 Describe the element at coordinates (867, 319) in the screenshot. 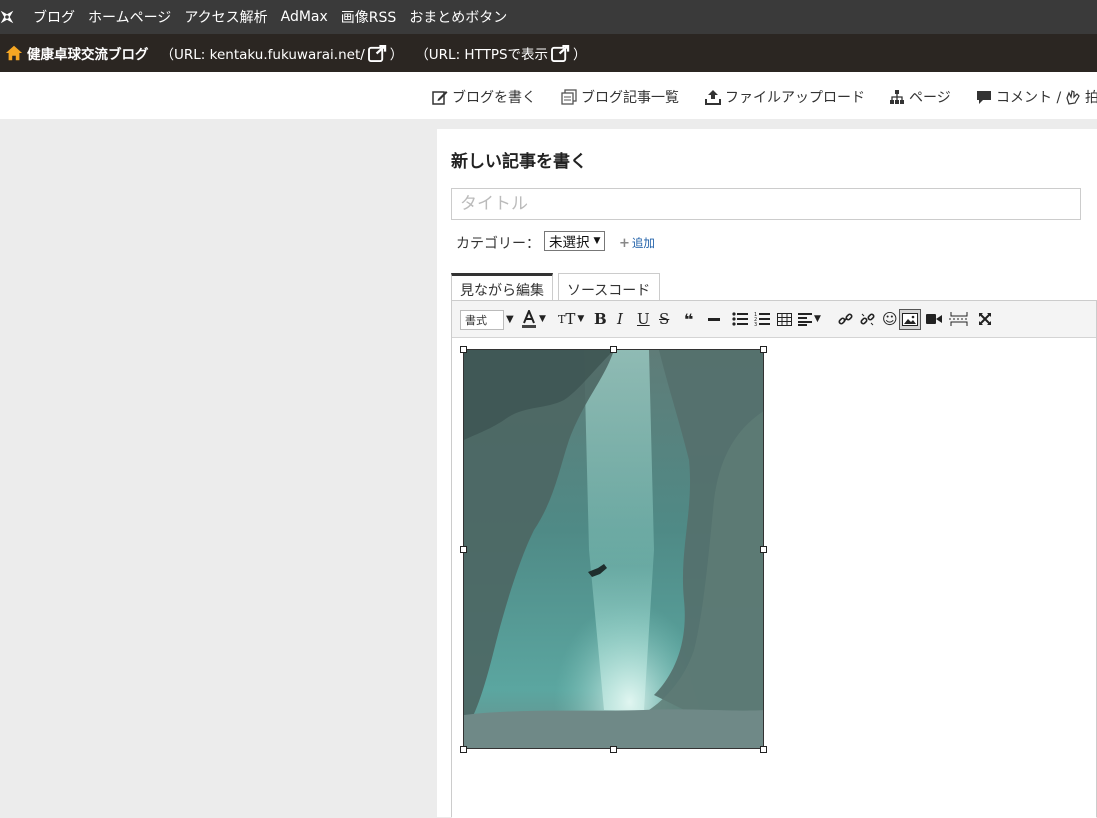

I see `unlink-icon` at that location.